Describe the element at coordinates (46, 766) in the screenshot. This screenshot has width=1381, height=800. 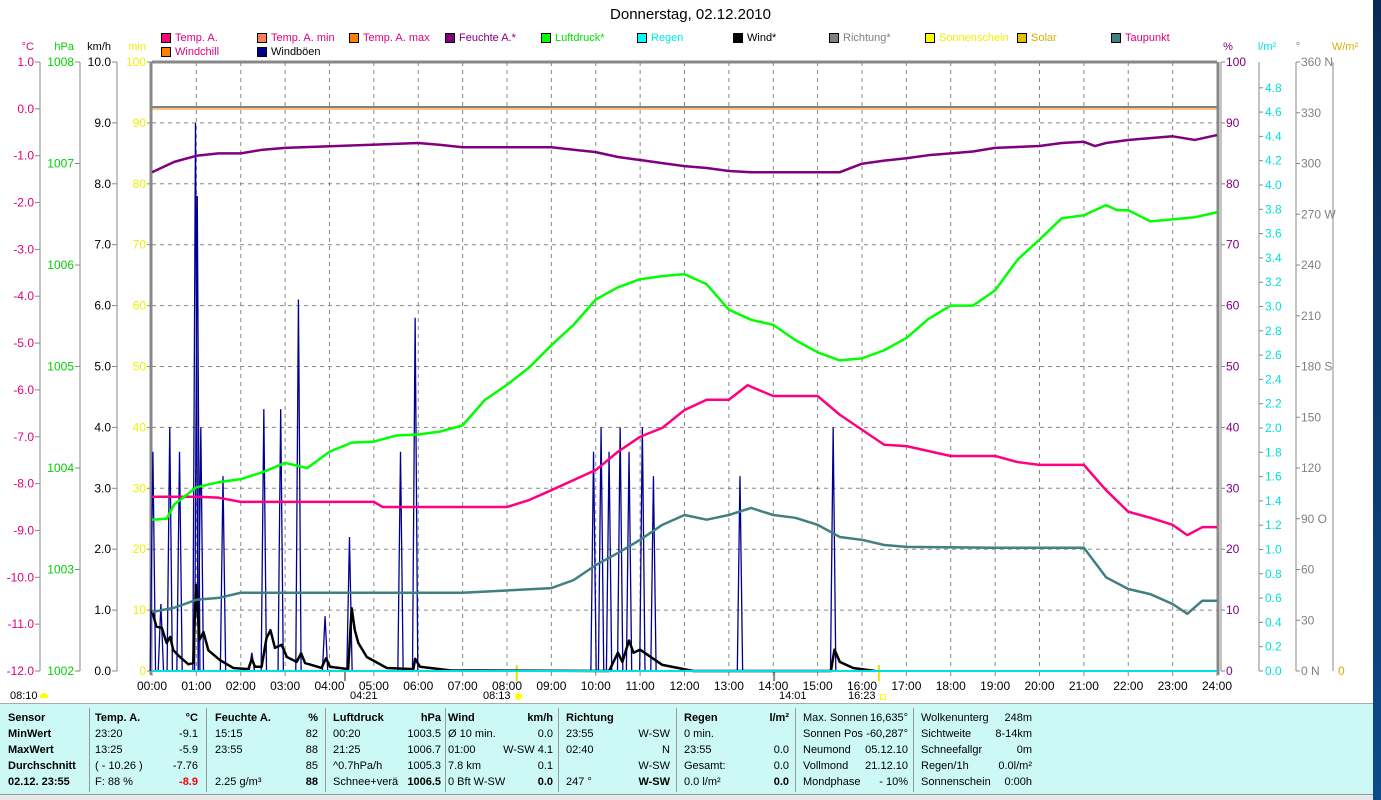
I see `summary-row: Durchschnitt` at that location.